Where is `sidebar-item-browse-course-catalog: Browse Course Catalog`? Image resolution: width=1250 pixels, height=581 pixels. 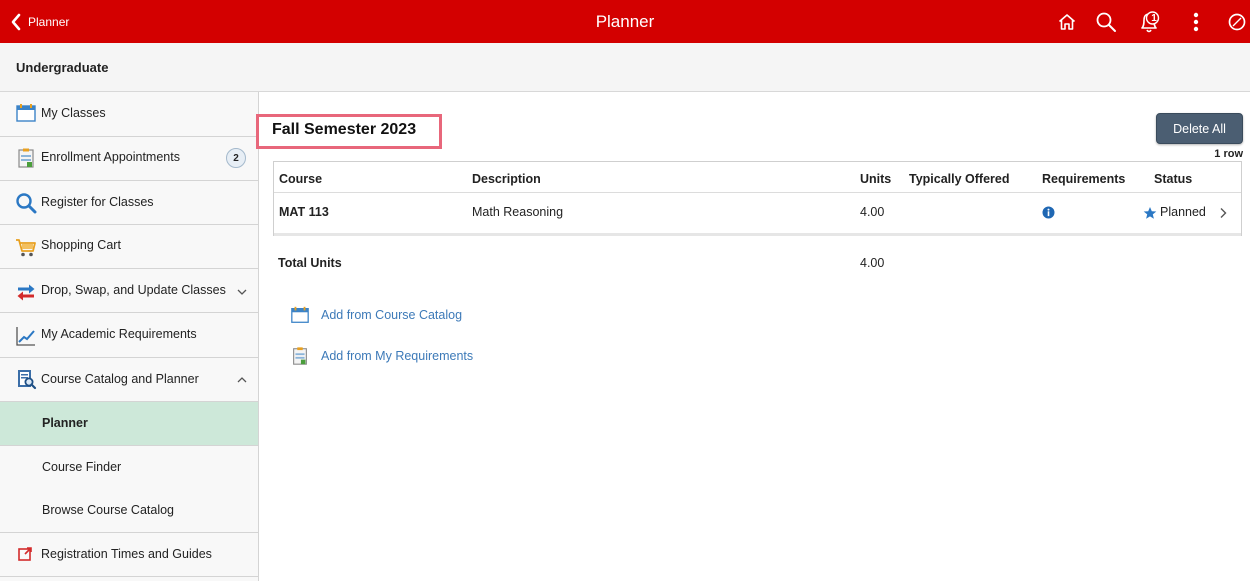
sidebar-item-browse-course-catalog: Browse Course Catalog is located at coordinates (129, 511).